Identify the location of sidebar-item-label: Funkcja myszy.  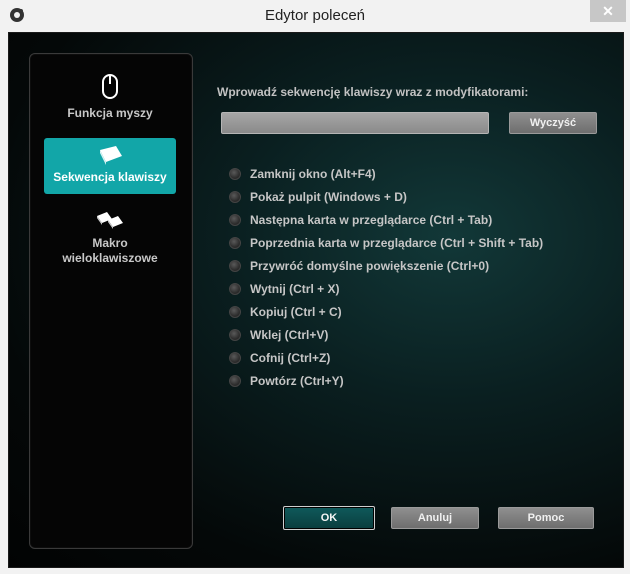
(110, 113).